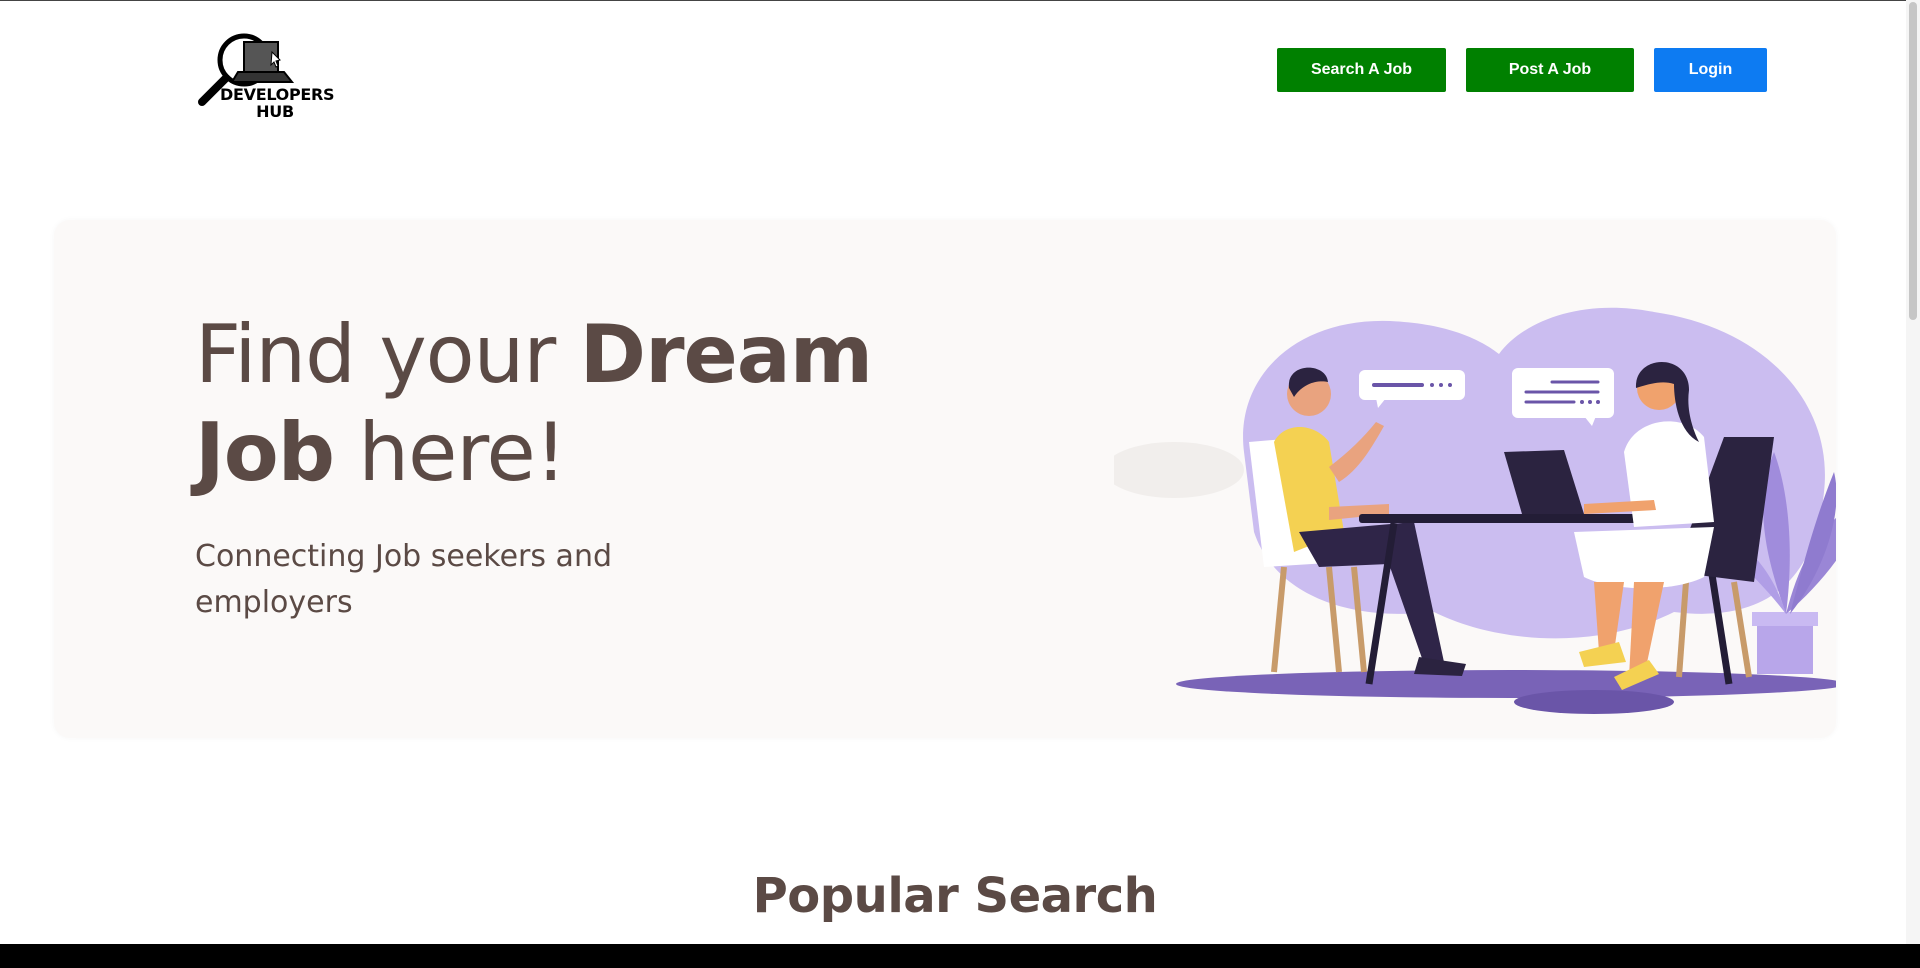 Image resolution: width=1920 pixels, height=968 pixels. I want to click on page-scrollbar, so click(1913, 472).